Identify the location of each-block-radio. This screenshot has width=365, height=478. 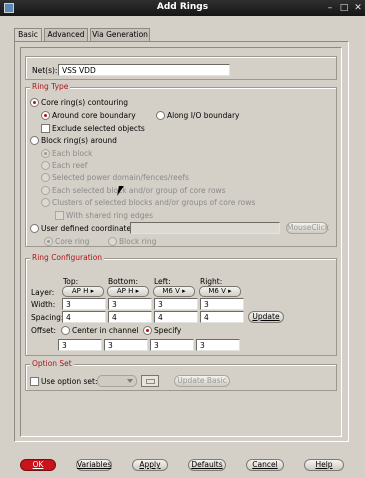
(45, 153).